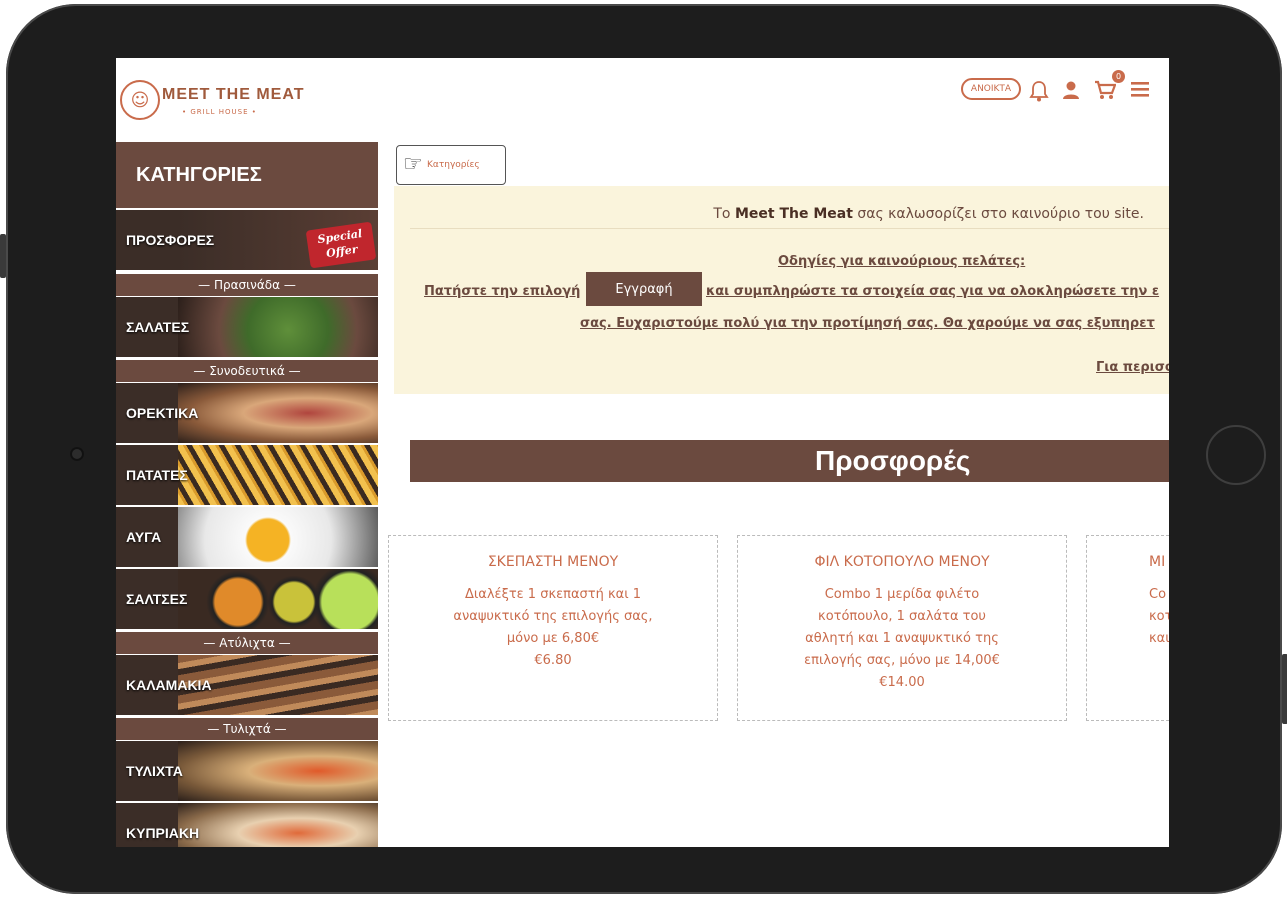 The image size is (1287, 900). What do you see at coordinates (902, 682) in the screenshot?
I see `offer-price: €14.00` at bounding box center [902, 682].